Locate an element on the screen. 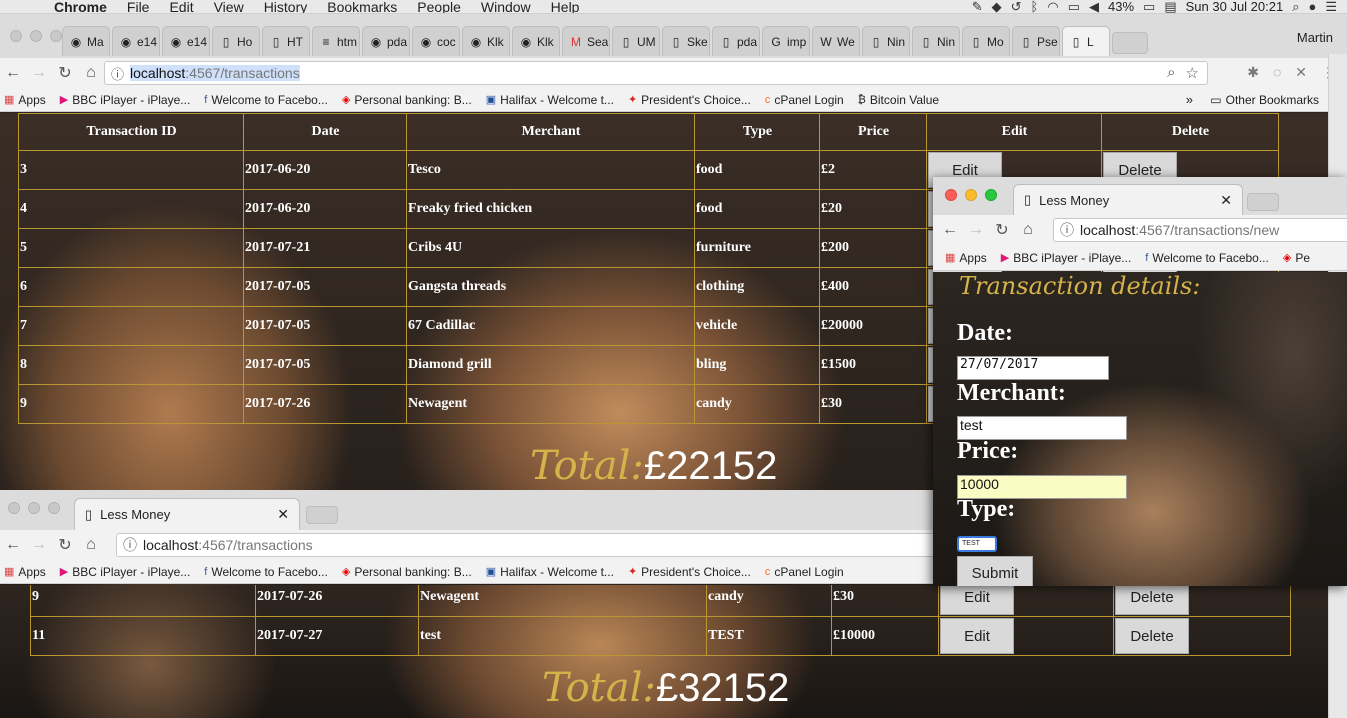  evernote-icon: ◆ is located at coordinates (997, 6).